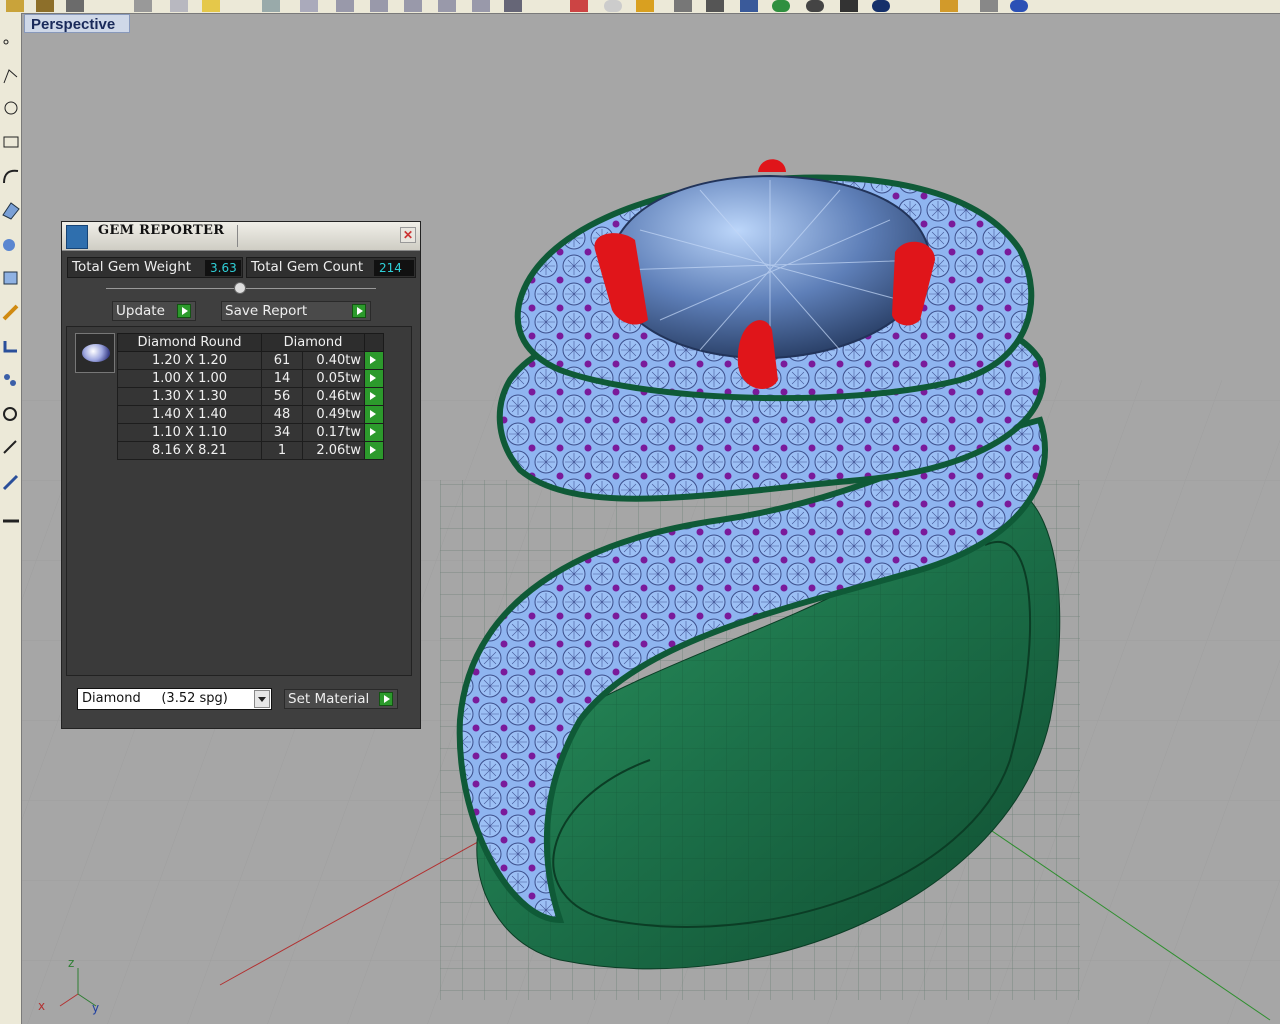  I want to click on print-icon, so click(75, 6).